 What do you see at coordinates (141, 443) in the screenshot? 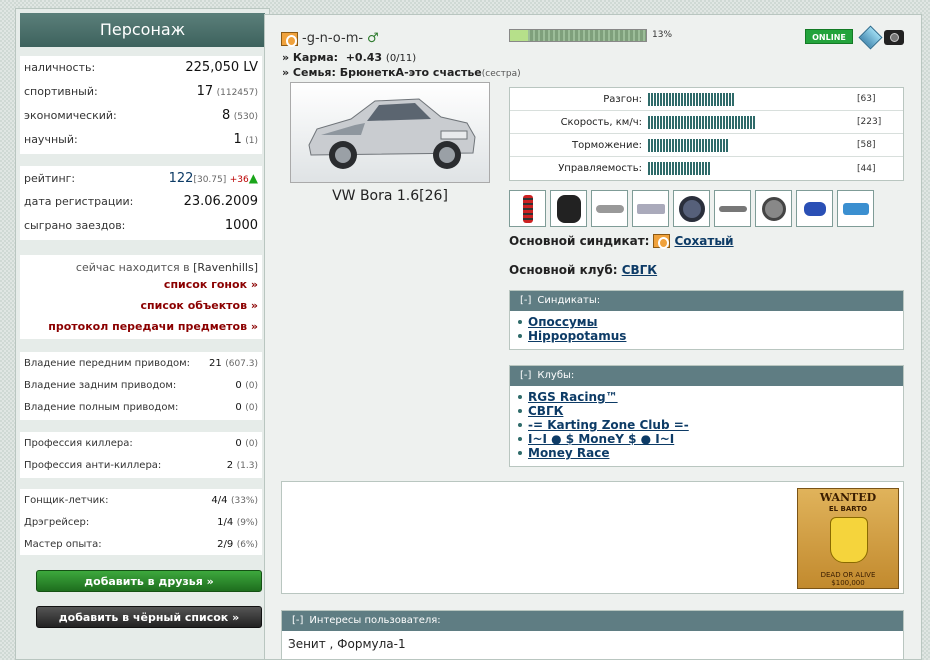
I see `profession-row: Профессия киллера: 0 (0)` at bounding box center [141, 443].